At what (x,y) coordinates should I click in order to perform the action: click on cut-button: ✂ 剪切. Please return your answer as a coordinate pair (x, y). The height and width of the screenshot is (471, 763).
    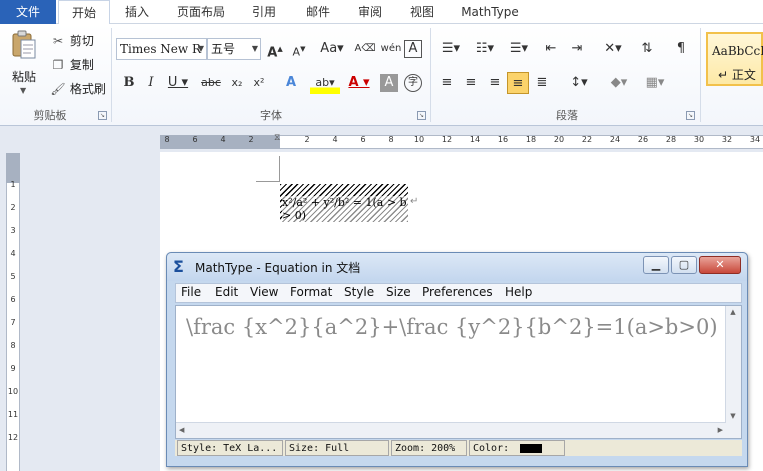
    Looking at the image, I should click on (72, 41).